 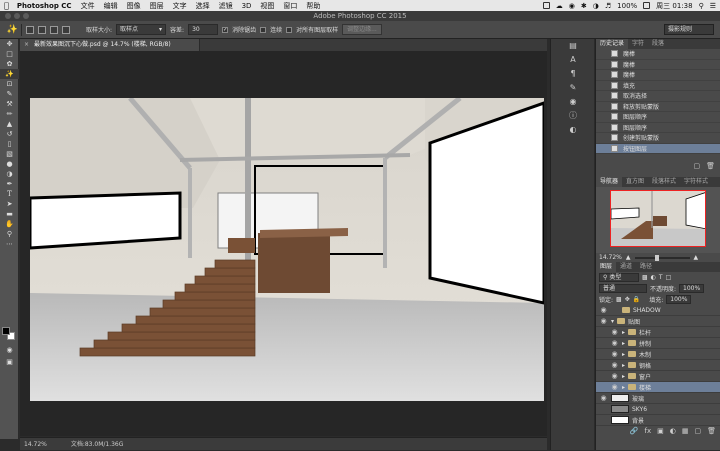 What do you see at coordinates (658, 117) in the screenshot?
I see `history-item: 图层顺序` at bounding box center [658, 117].